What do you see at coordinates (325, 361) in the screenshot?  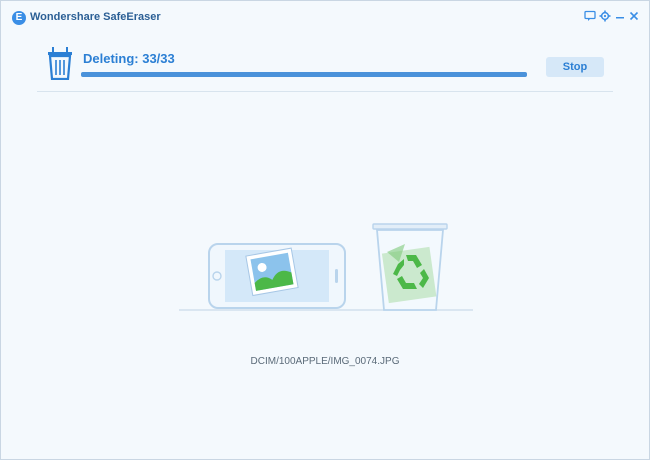 I see `current-file-path: DCIM/100APPLE/IMG_0074.JPG` at bounding box center [325, 361].